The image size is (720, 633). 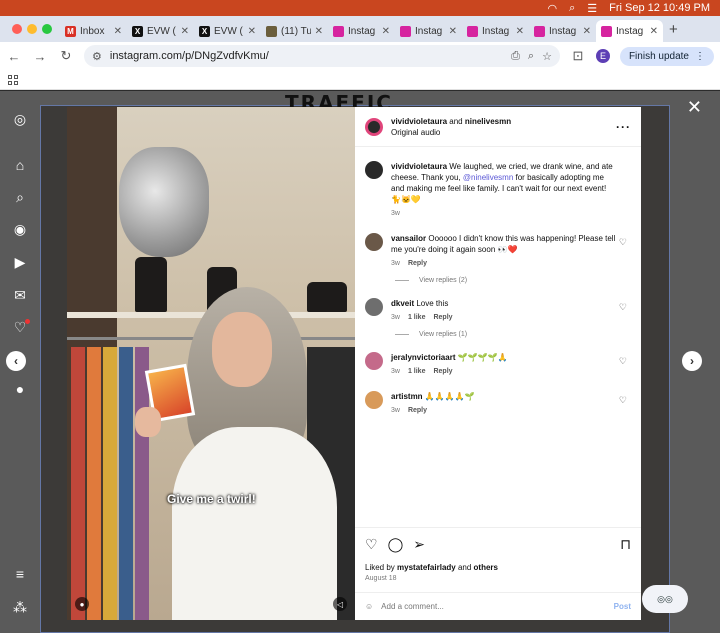 What do you see at coordinates (602, 56) in the screenshot?
I see `profile-avatar: E` at bounding box center [602, 56].